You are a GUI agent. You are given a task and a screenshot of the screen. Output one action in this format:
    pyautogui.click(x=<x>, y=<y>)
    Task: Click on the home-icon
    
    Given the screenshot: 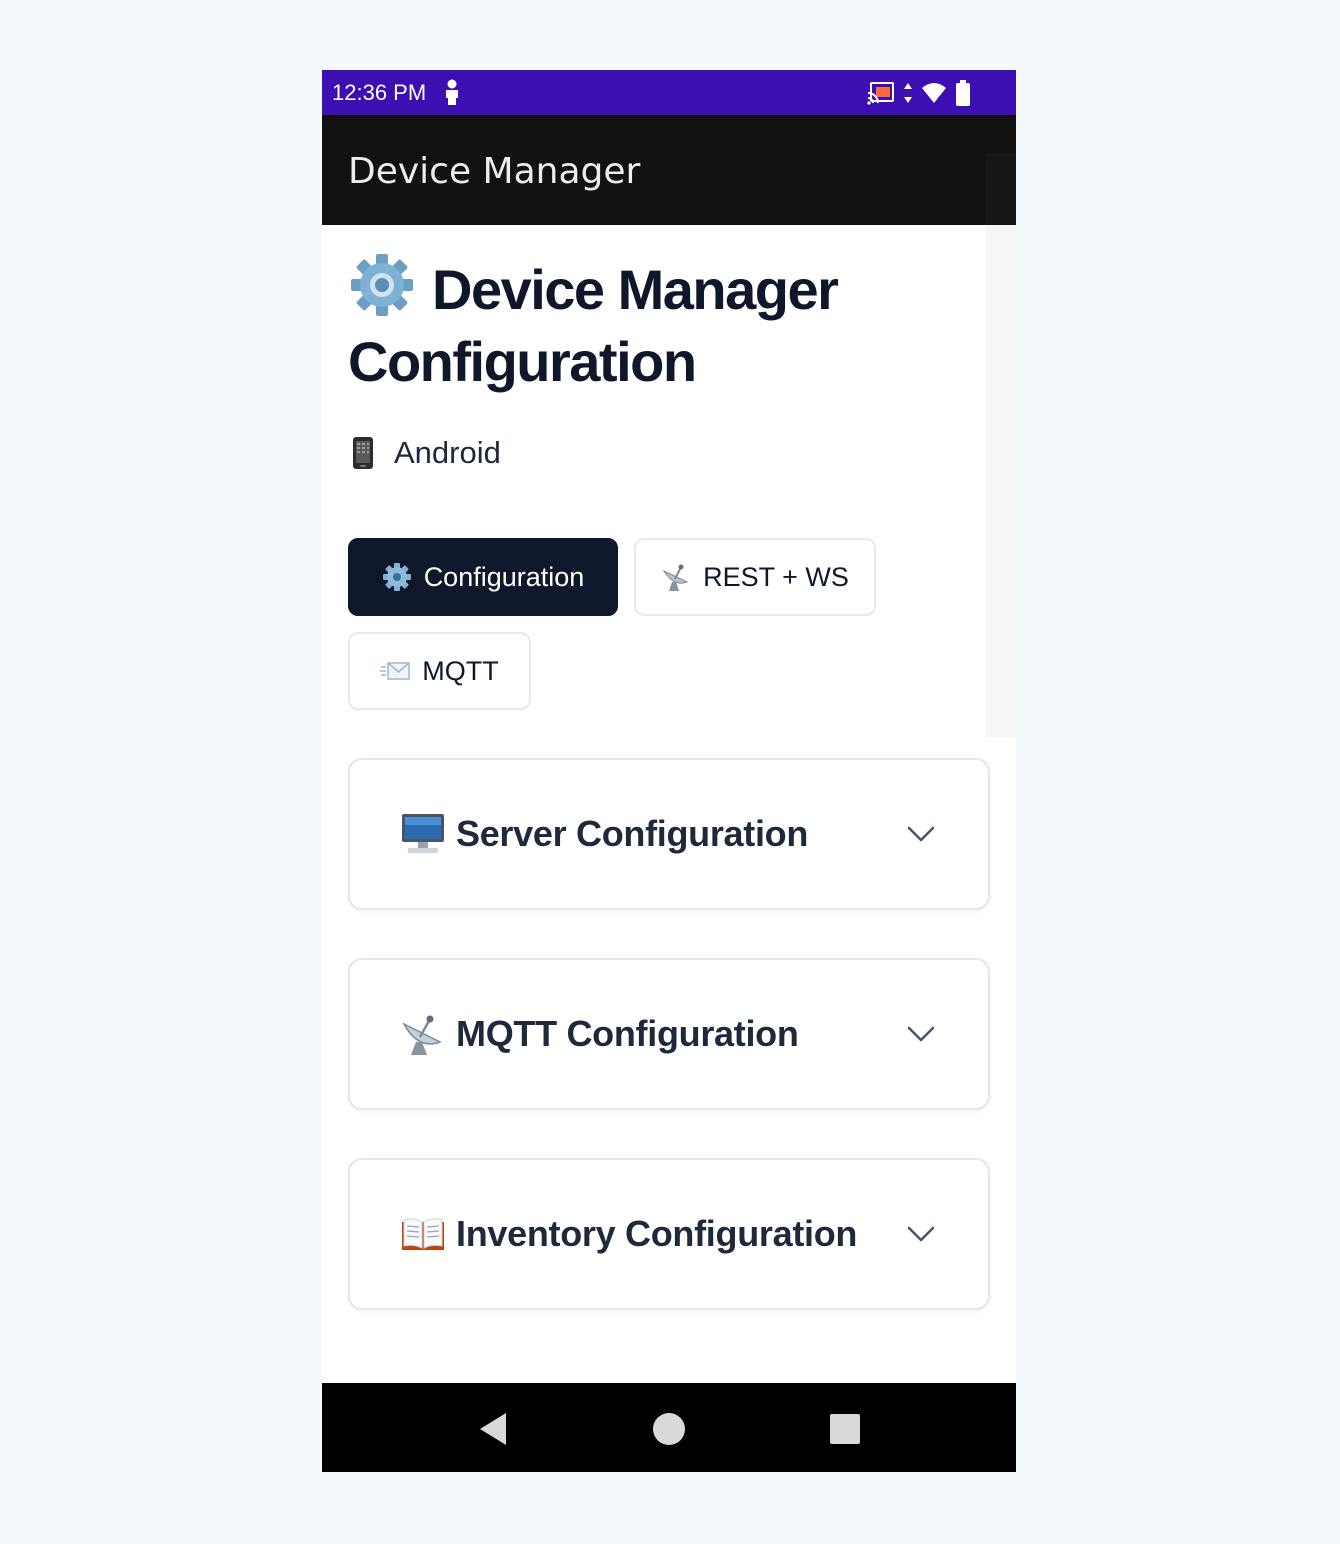 What is the action you would take?
    pyautogui.click(x=669, y=1429)
    